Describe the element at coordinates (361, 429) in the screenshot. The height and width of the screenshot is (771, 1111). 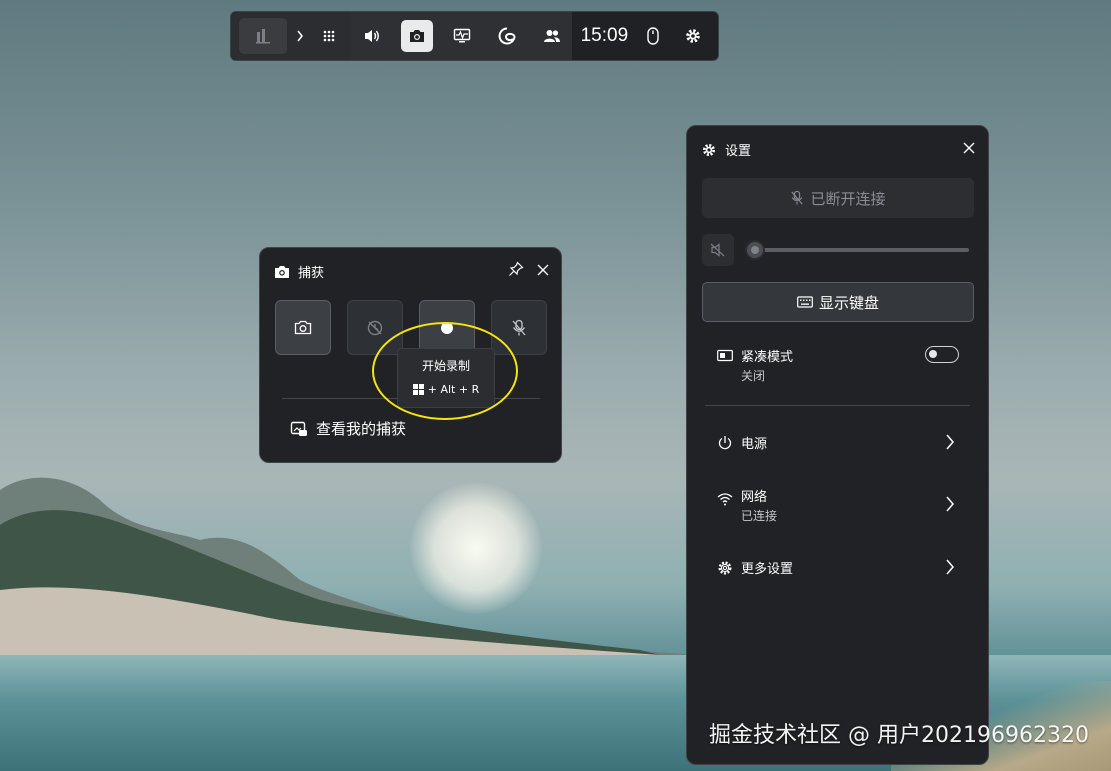
I see `view-captures-label: 查看我的捕获` at that location.